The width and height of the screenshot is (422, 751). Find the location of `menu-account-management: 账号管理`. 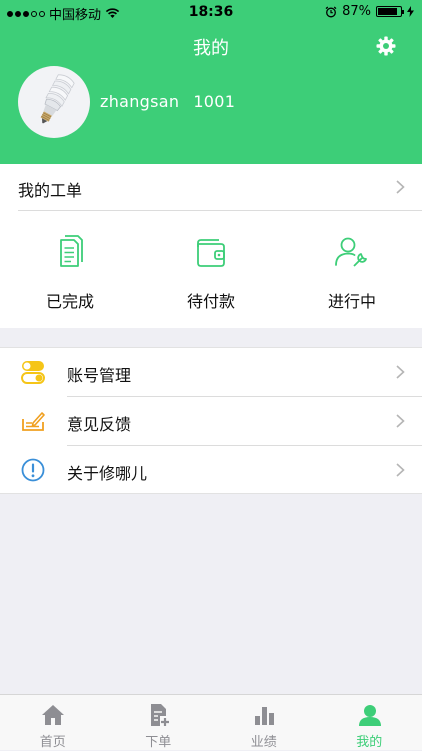

menu-account-management: 账号管理 is located at coordinates (211, 372).